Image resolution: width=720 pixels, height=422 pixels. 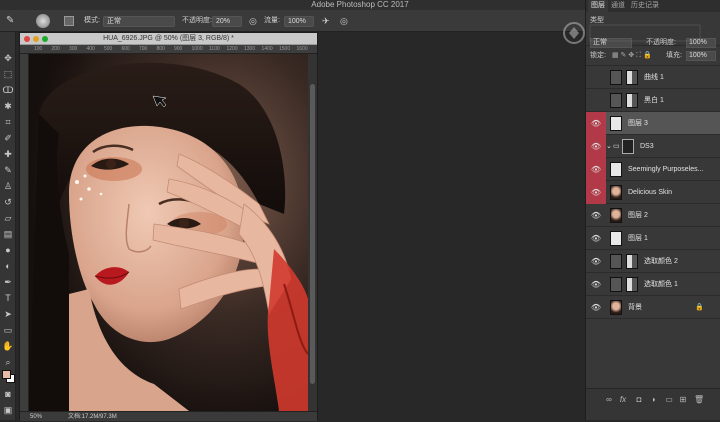 What do you see at coordinates (679, 146) in the screenshot?
I see `layer-name: DS3` at bounding box center [679, 146].